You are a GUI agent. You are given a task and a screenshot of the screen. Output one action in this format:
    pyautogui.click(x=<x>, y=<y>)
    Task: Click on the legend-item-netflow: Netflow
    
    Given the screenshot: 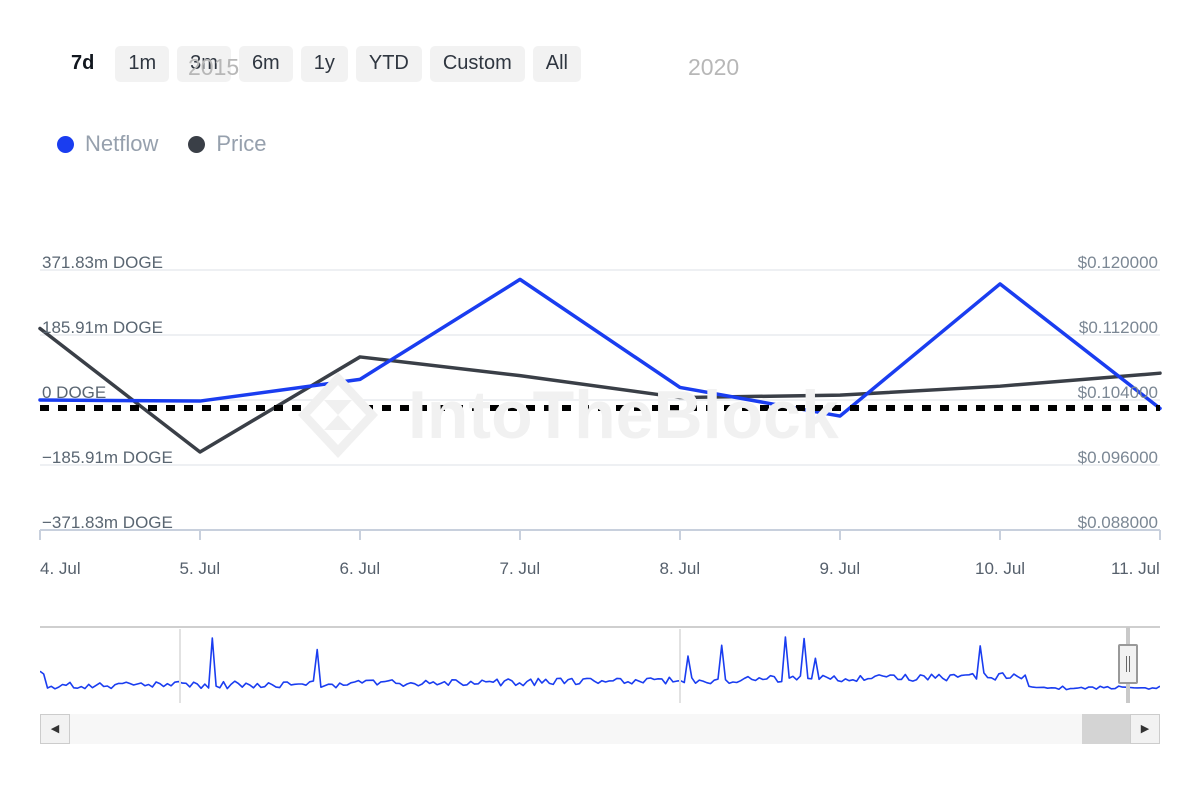 What is the action you would take?
    pyautogui.click(x=107, y=144)
    